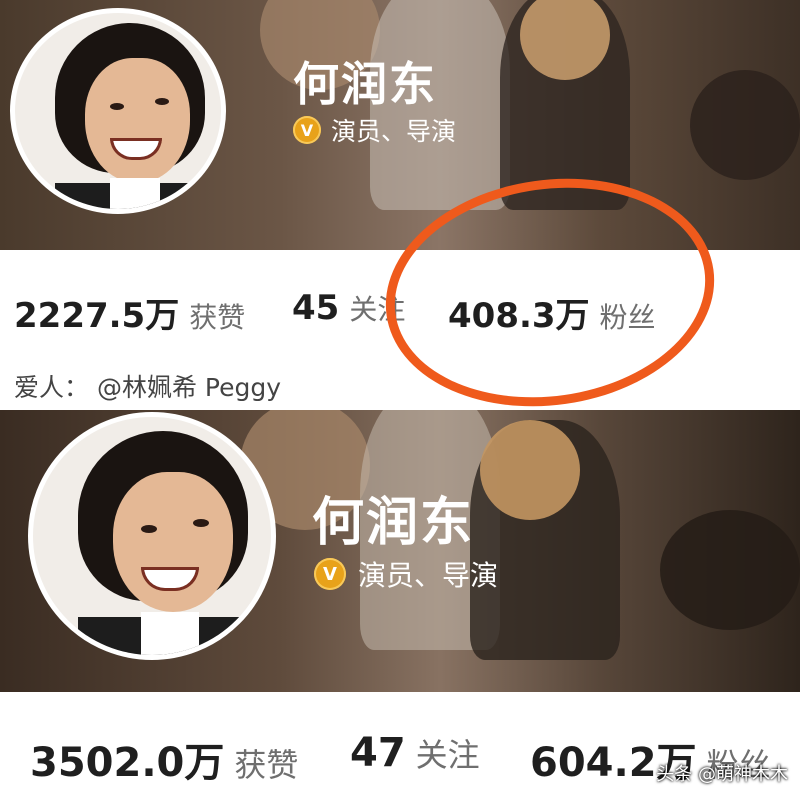 This screenshot has height=794, width=800. Describe the element at coordinates (447, 755) in the screenshot. I see `following-label: 关注` at that location.